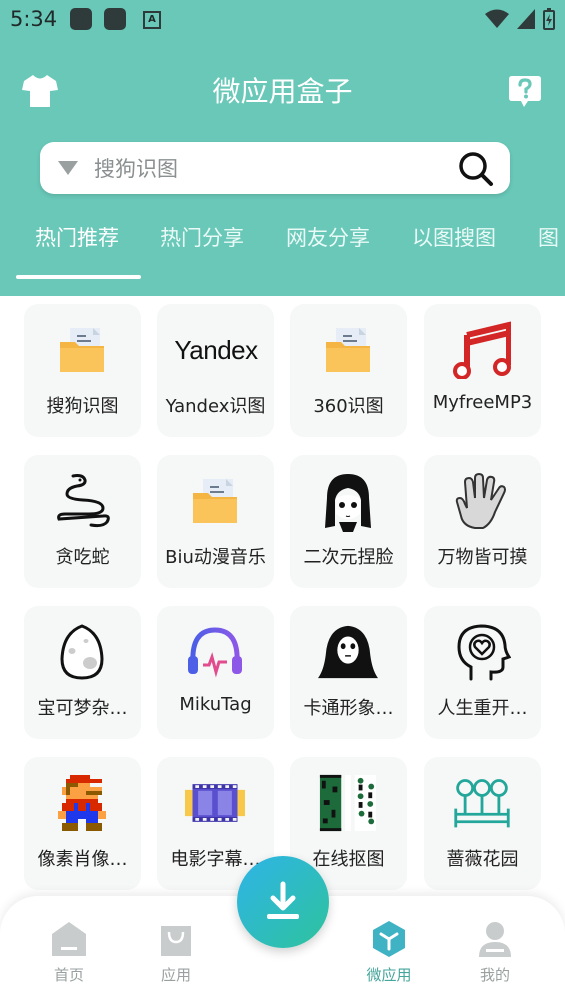  I want to click on tab-image-search: 以图搜图, so click(454, 237).